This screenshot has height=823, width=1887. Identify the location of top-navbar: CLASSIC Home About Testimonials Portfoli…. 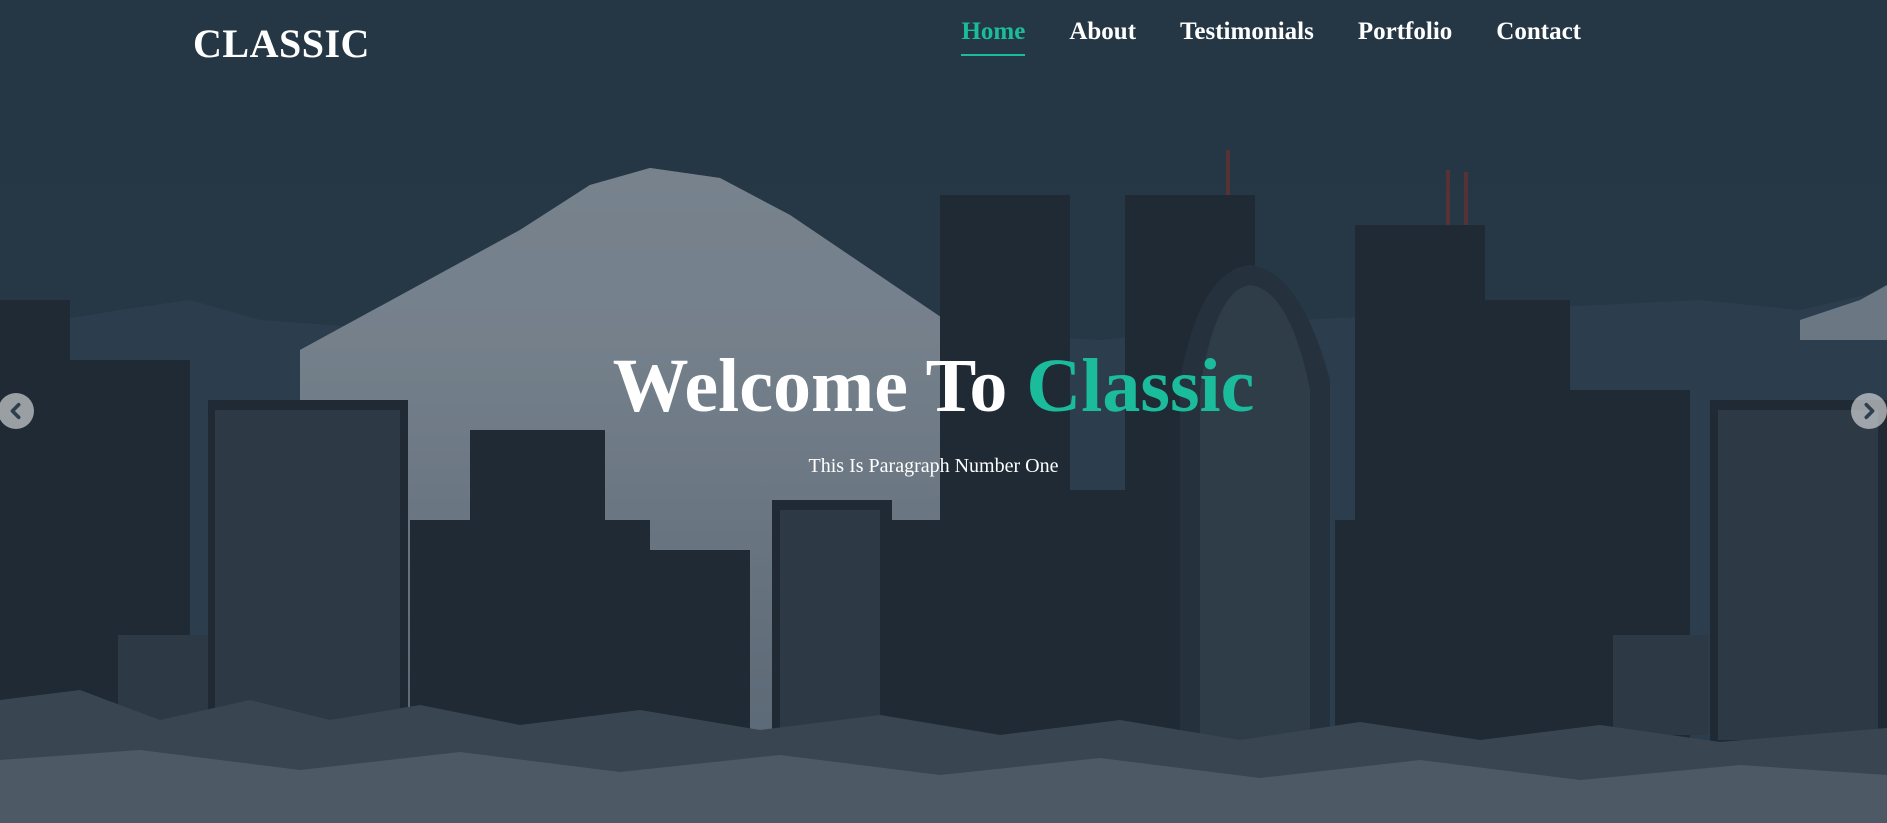
(943, 45).